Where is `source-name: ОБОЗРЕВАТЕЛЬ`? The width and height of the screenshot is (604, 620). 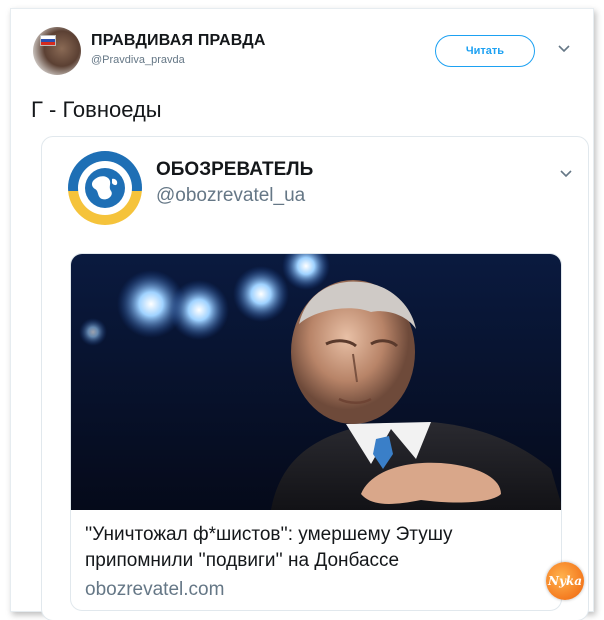
source-name: ОБОЗРЕВАТЕЛЬ is located at coordinates (234, 170).